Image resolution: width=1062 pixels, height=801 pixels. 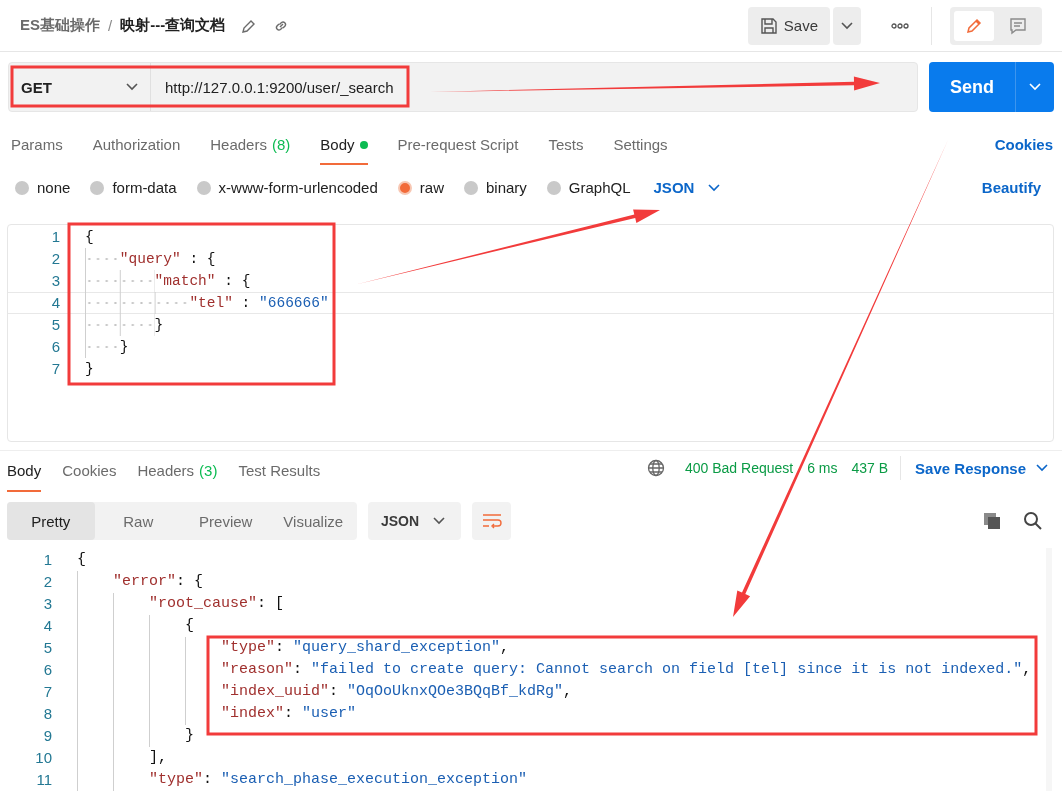 What do you see at coordinates (739, 468) in the screenshot?
I see `status-code: 400 Bad Request` at bounding box center [739, 468].